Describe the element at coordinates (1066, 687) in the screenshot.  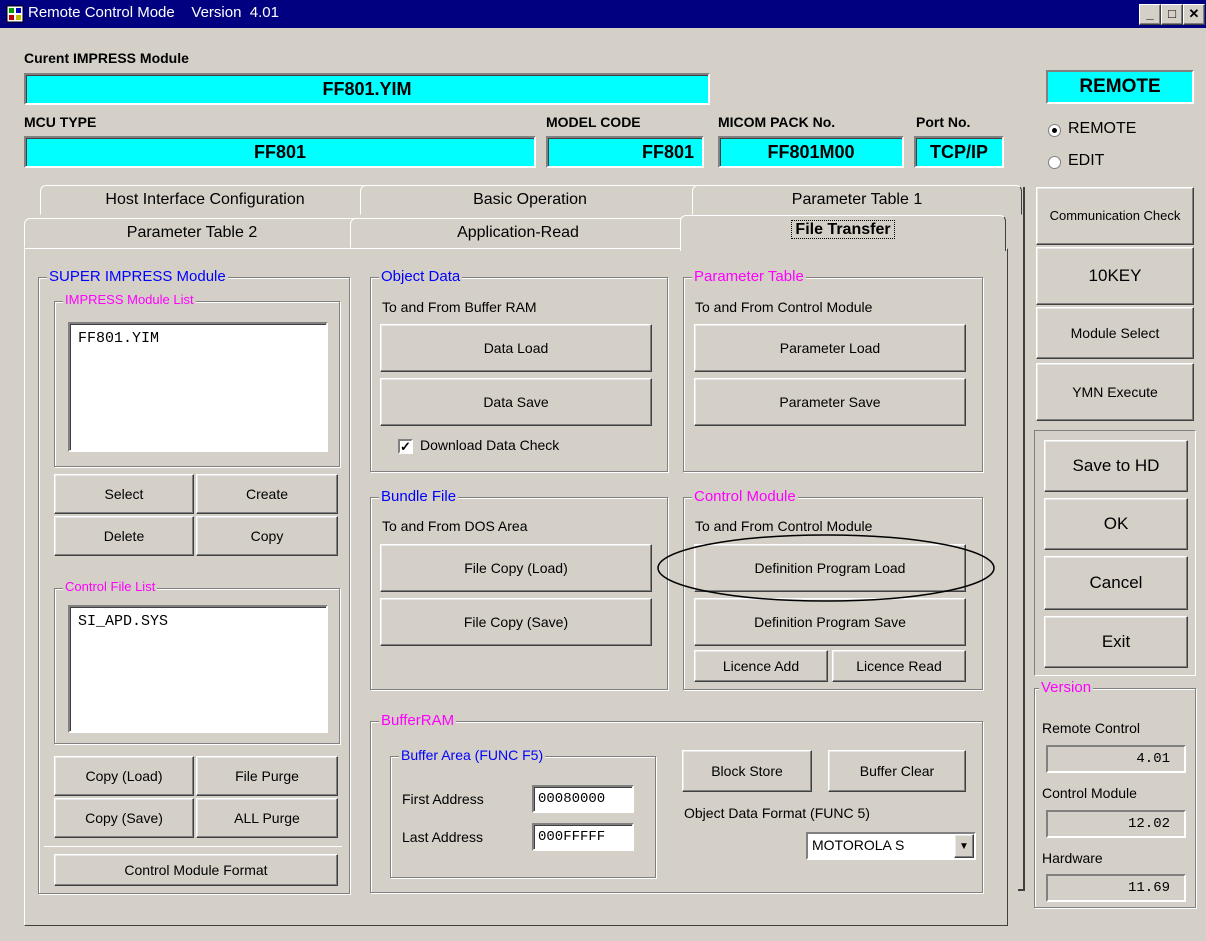
I see `version-title: Version` at that location.